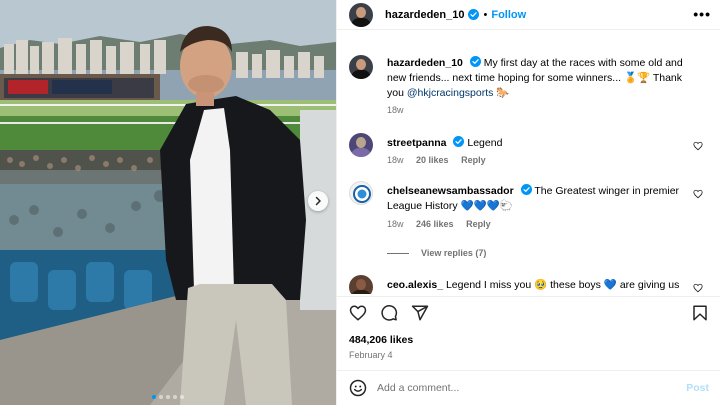  I want to click on comment-emoji: 🥹, so click(541, 285).